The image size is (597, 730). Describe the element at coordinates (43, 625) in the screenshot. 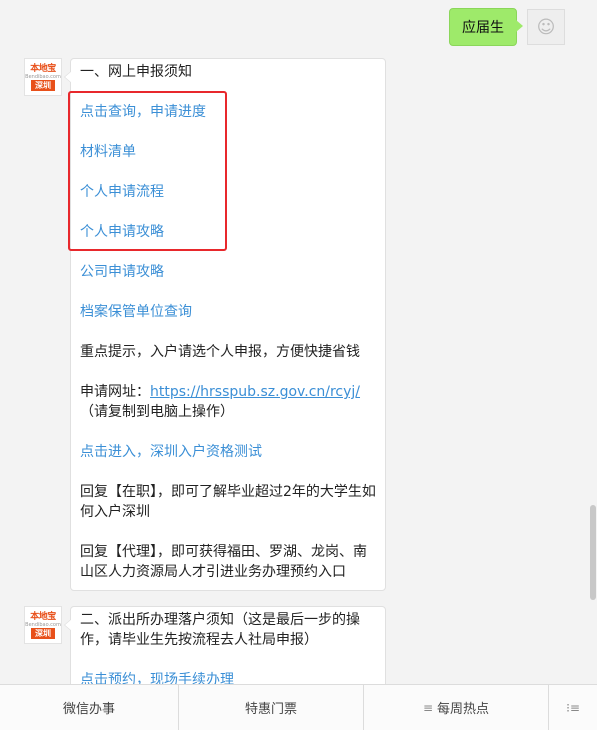

I see `bot-avatar-2: 本地宝 Bendibao.com 深圳` at that location.